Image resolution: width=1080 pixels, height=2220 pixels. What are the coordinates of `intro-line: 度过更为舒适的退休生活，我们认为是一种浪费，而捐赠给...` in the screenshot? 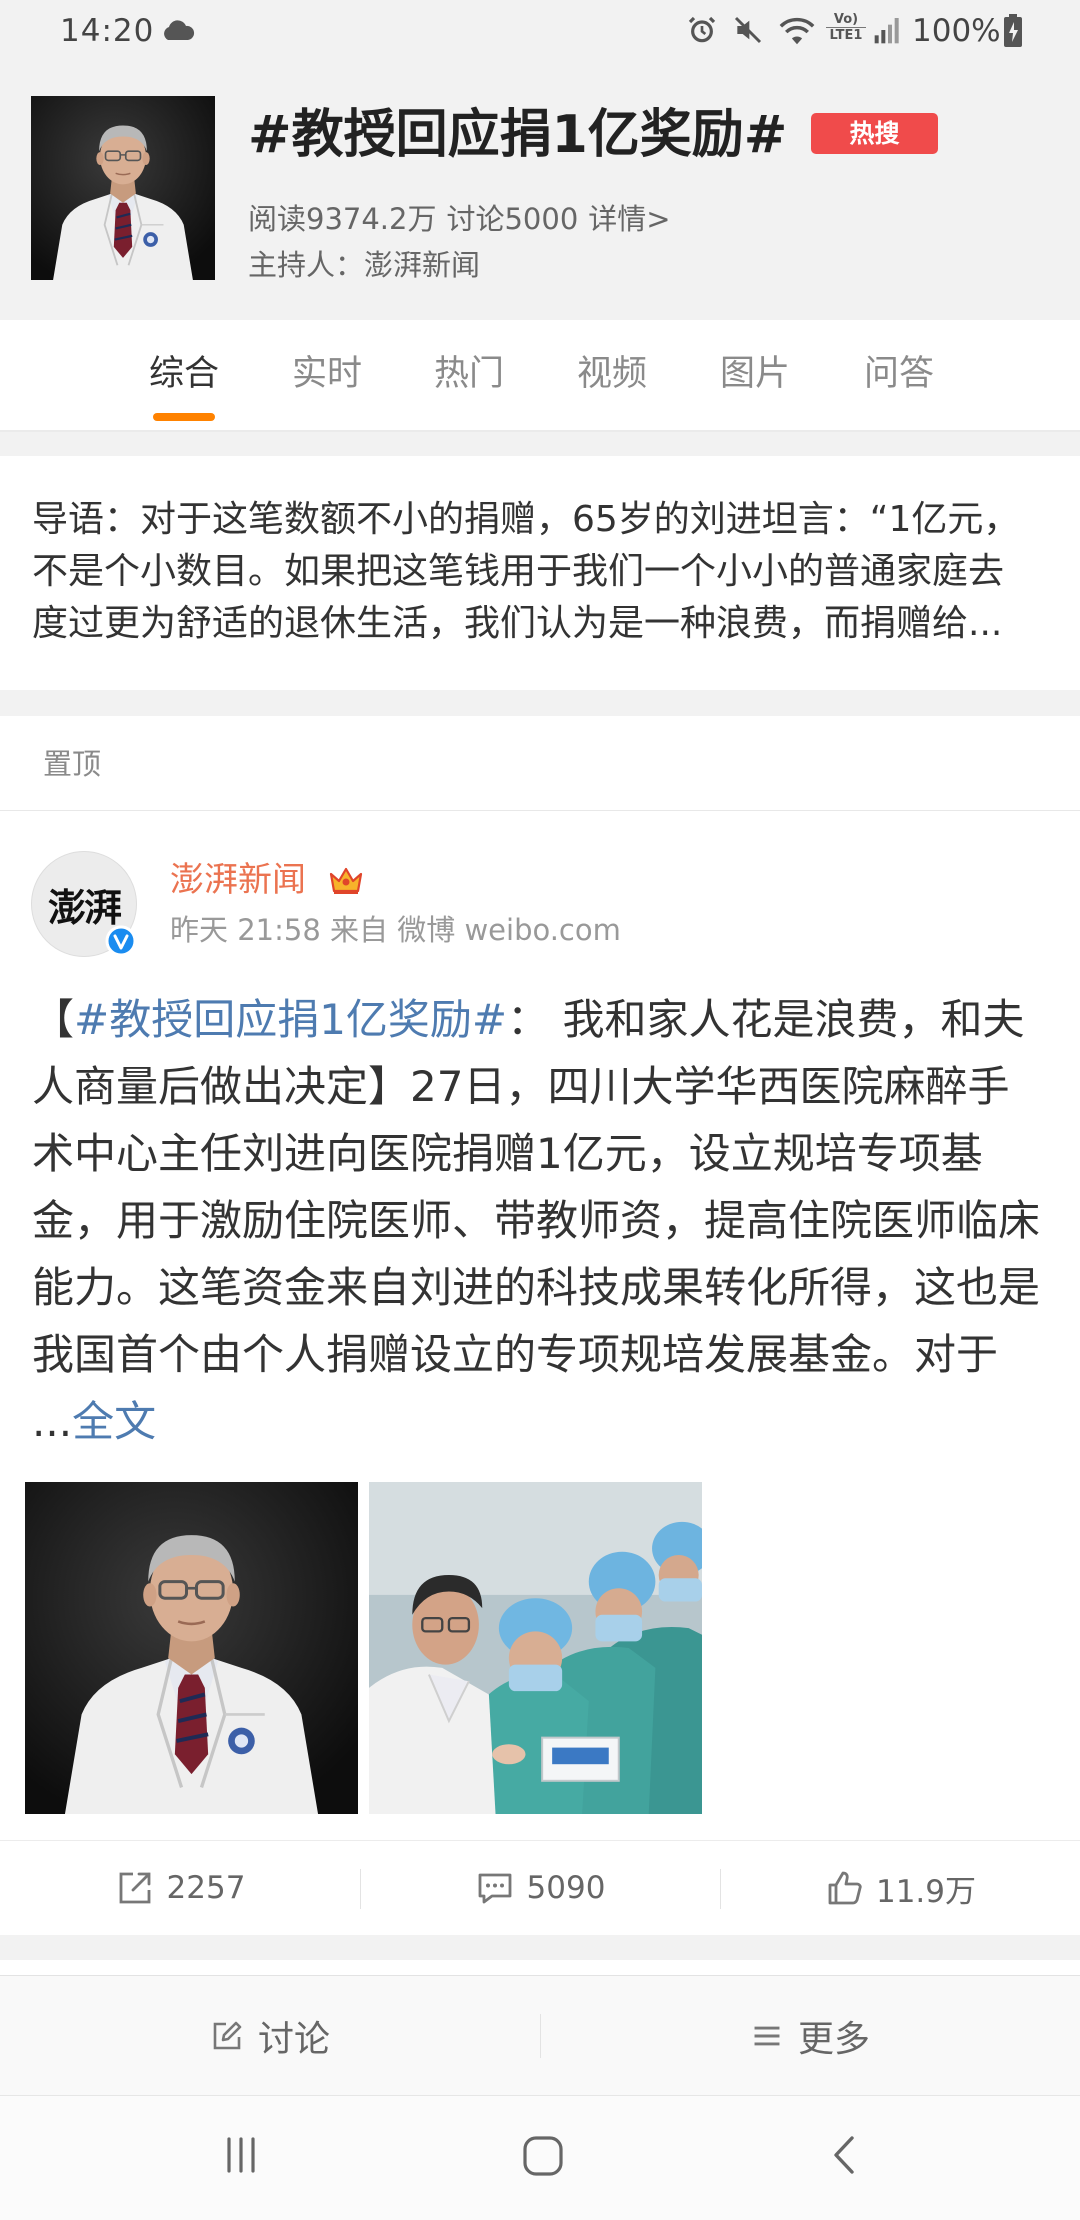 It's located at (517, 623).